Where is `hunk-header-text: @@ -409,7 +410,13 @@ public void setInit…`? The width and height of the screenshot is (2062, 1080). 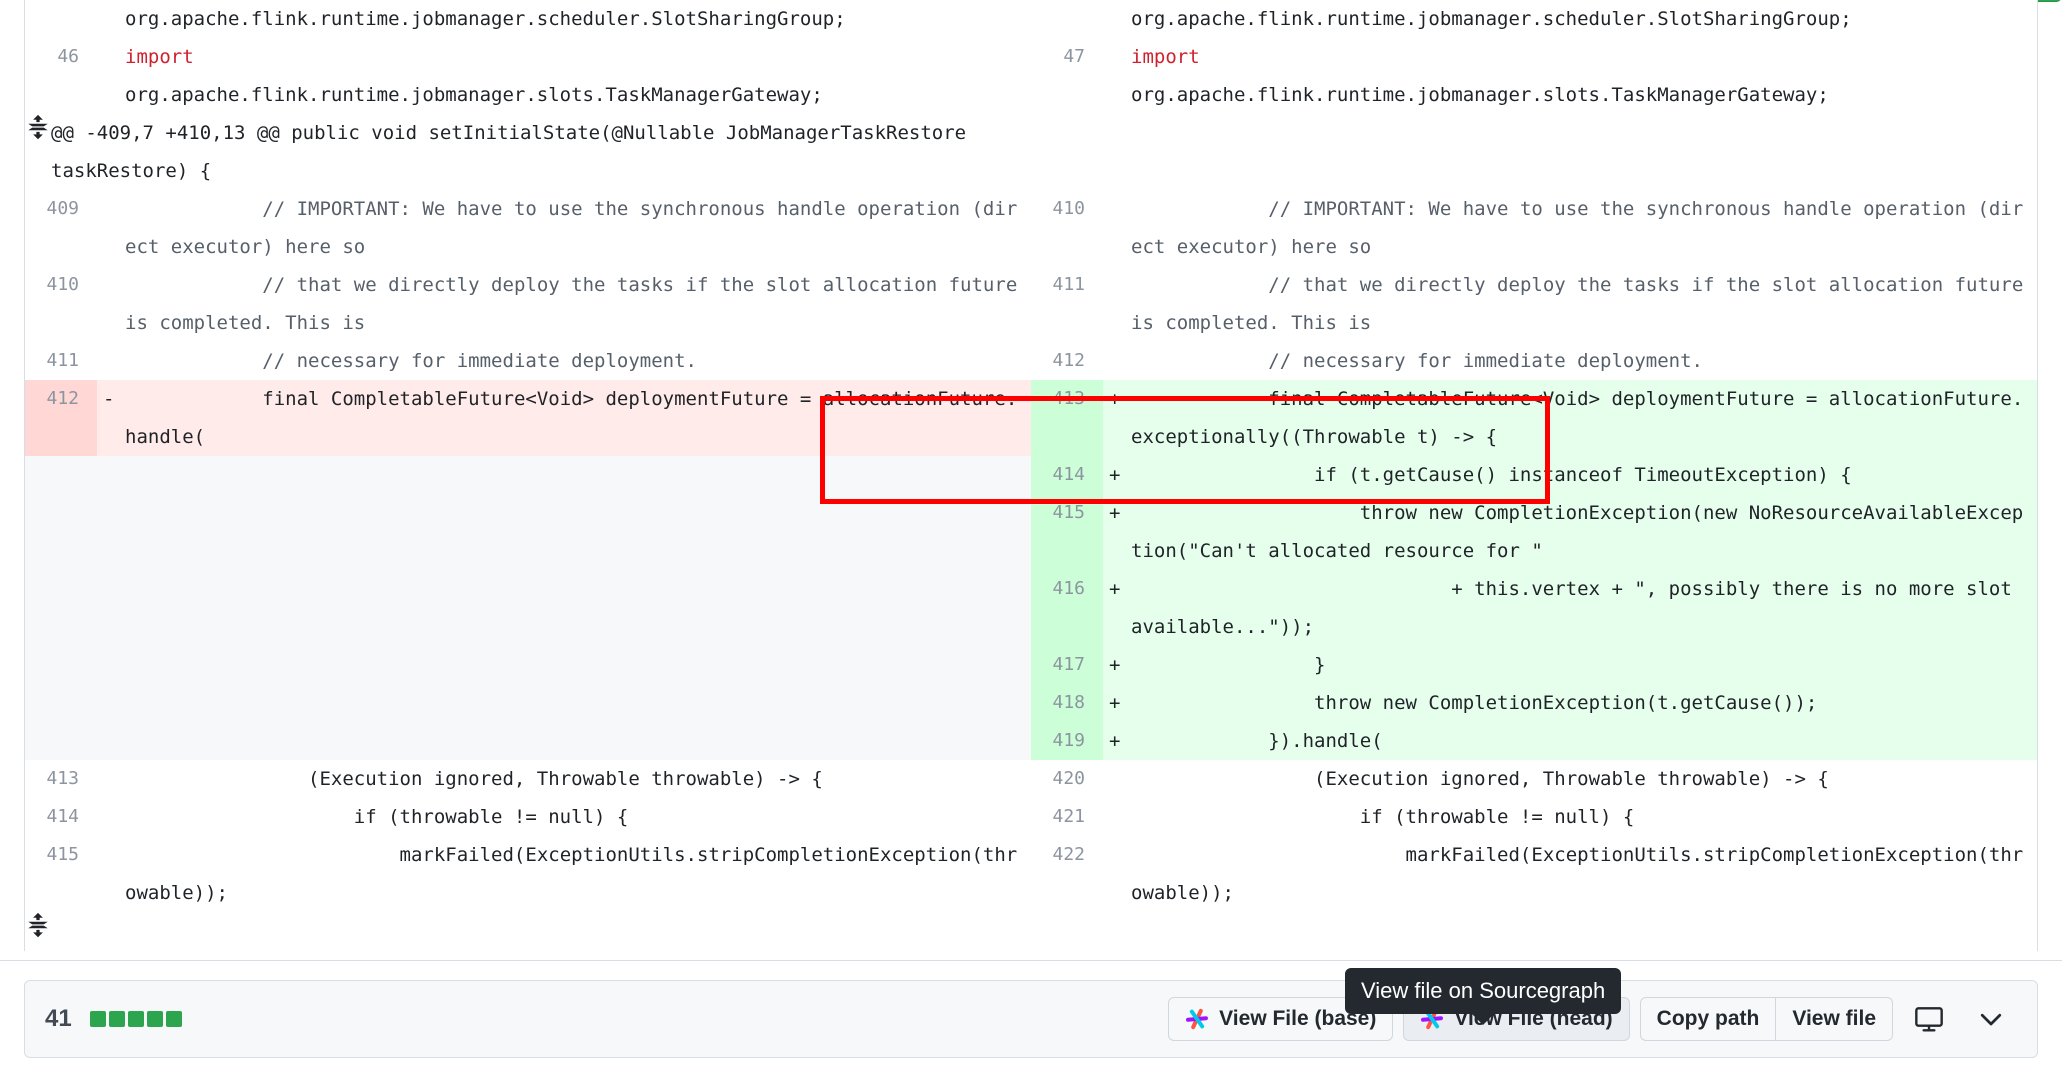
hunk-header-text: @@ -409,7 +410,13 @@ public void setInit… is located at coordinates (509, 152).